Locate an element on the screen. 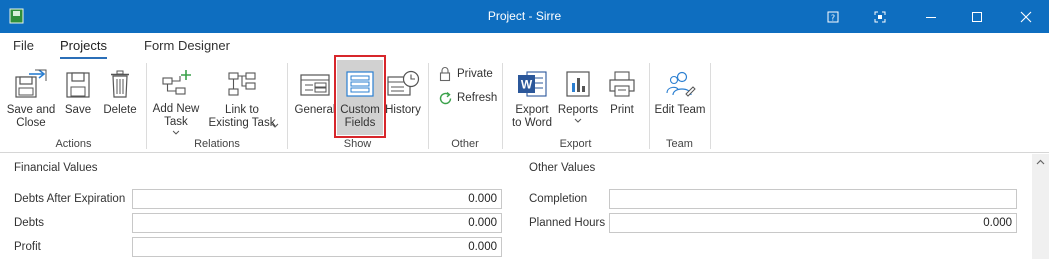 The height and width of the screenshot is (259, 1049). refresh-label: Refresh is located at coordinates (477, 98).